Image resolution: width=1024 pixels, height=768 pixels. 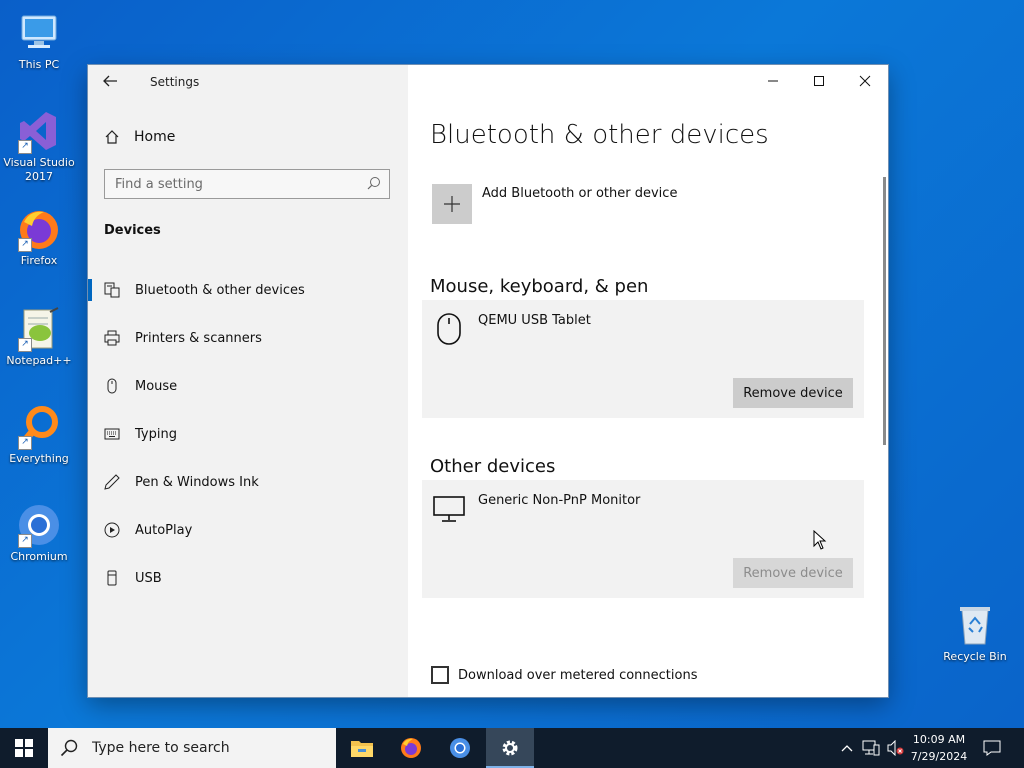 I want to click on sidebar-item-printers: Printers & scanners, so click(x=248, y=338).